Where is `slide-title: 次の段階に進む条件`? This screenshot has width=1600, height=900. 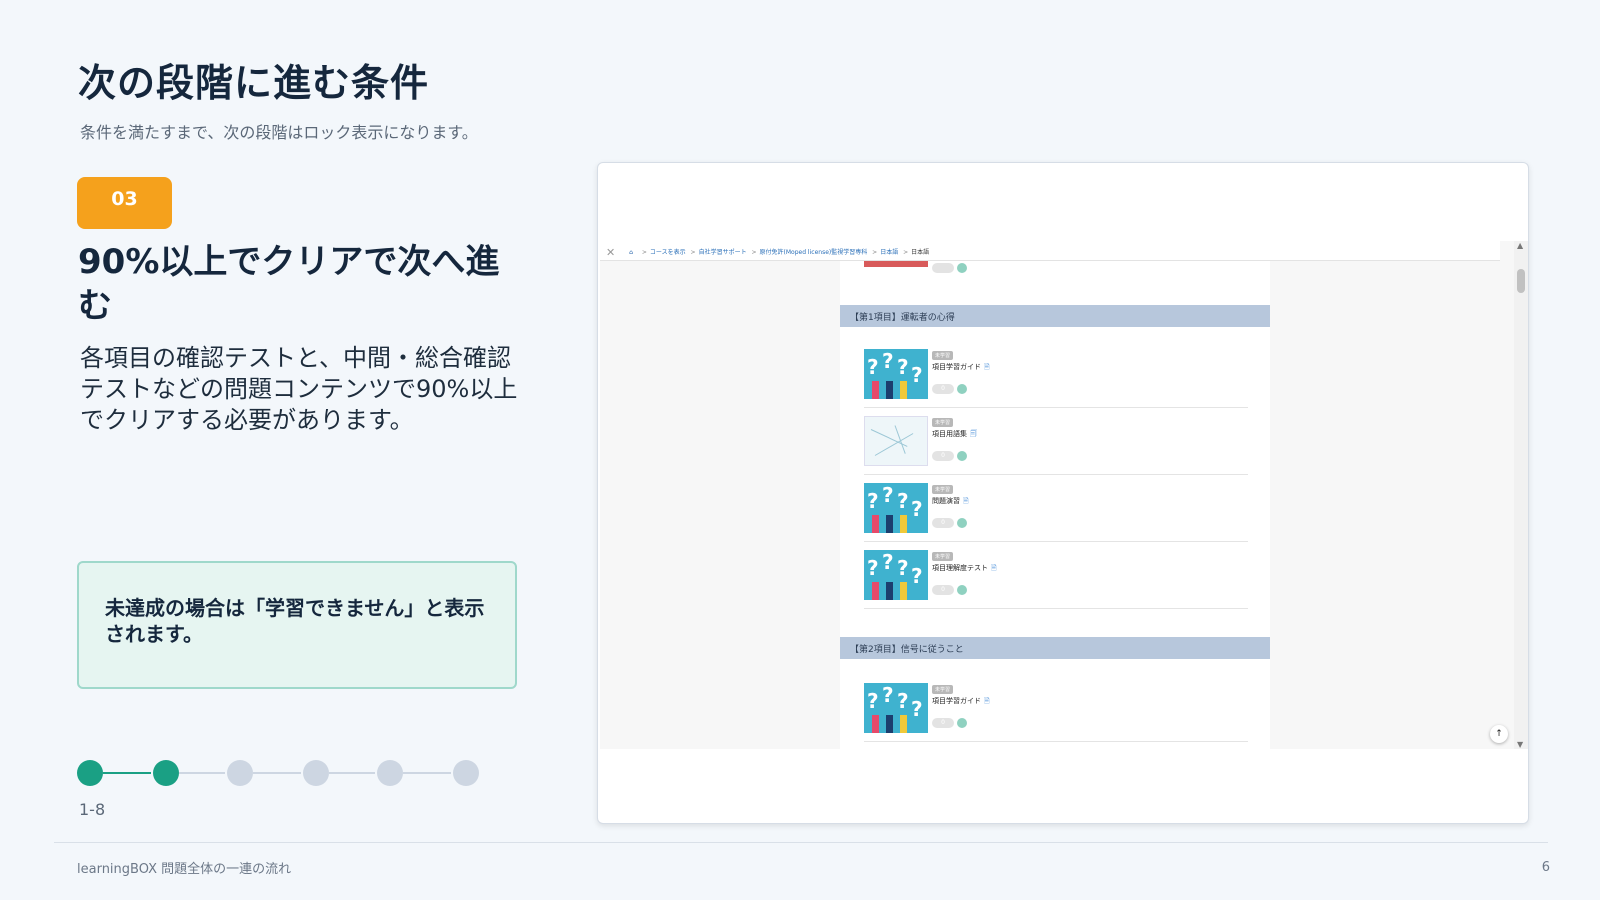 slide-title: 次の段階に進む条件 is located at coordinates (254, 83).